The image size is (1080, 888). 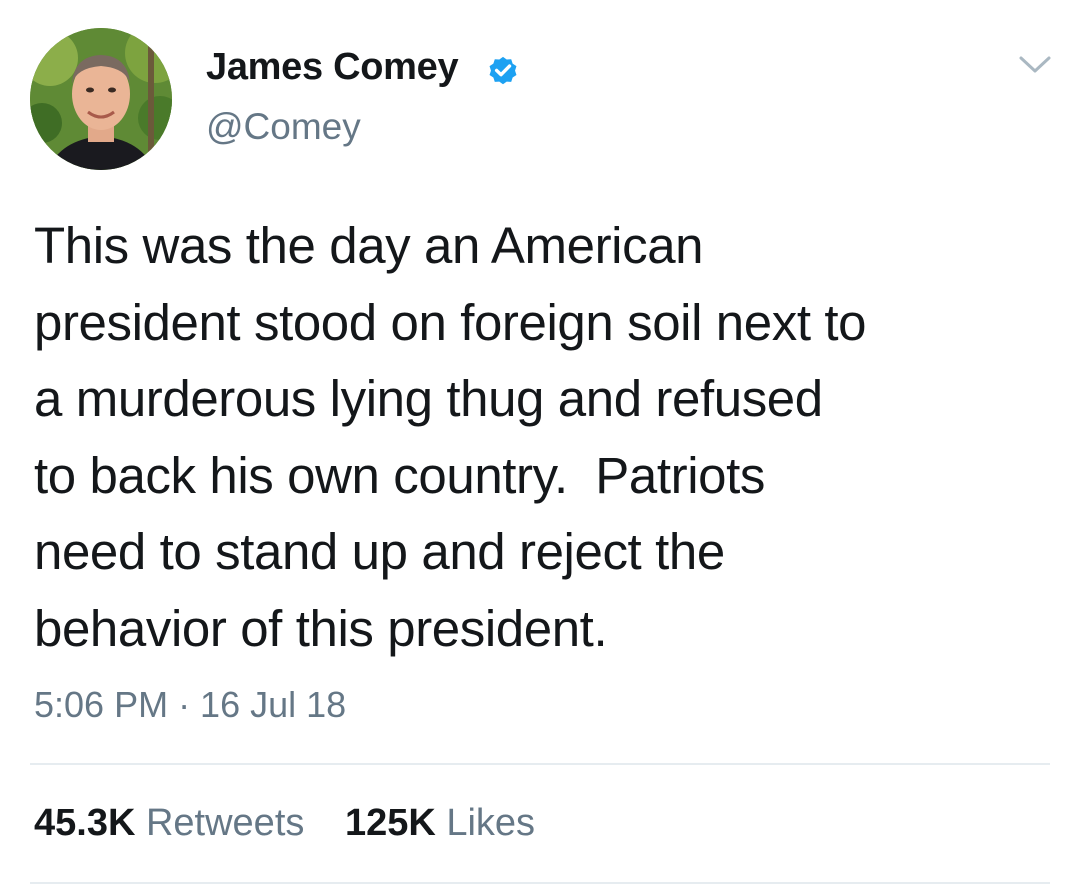 I want to click on tweet-text-line: to back his own country. Patriots, so click(x=399, y=475).